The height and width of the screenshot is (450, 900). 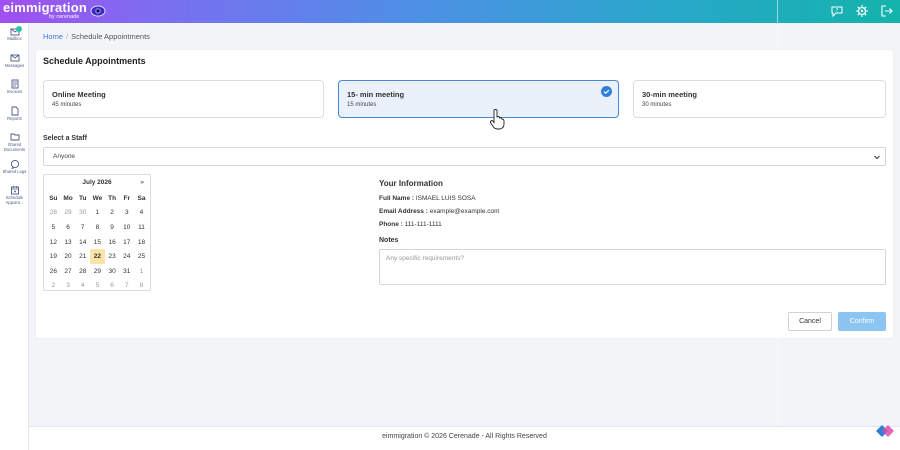 What do you see at coordinates (112, 198) in the screenshot?
I see `weekday-header: Th` at bounding box center [112, 198].